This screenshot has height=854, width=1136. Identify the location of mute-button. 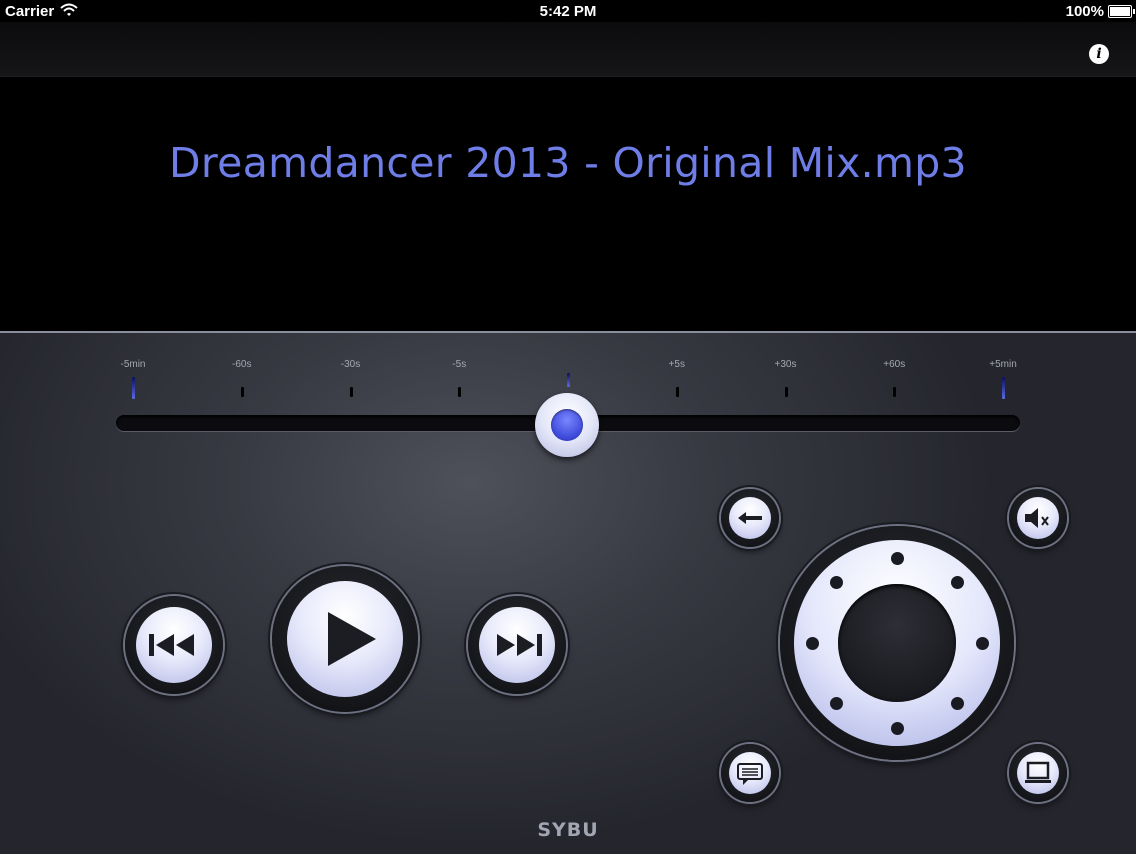
(1038, 518).